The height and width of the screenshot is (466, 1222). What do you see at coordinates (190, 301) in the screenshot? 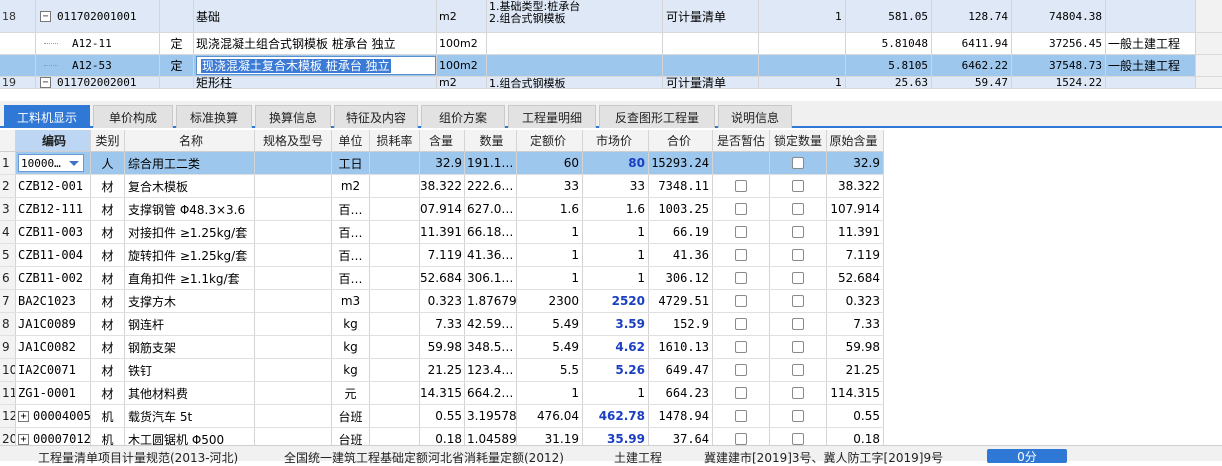
I see `material-name: 支撑方木` at bounding box center [190, 301].